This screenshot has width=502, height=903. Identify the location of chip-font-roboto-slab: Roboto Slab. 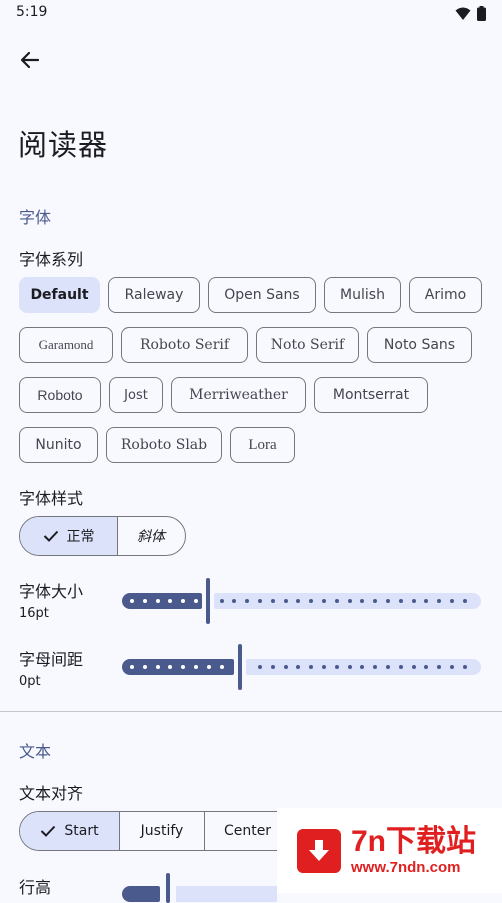
(164, 445).